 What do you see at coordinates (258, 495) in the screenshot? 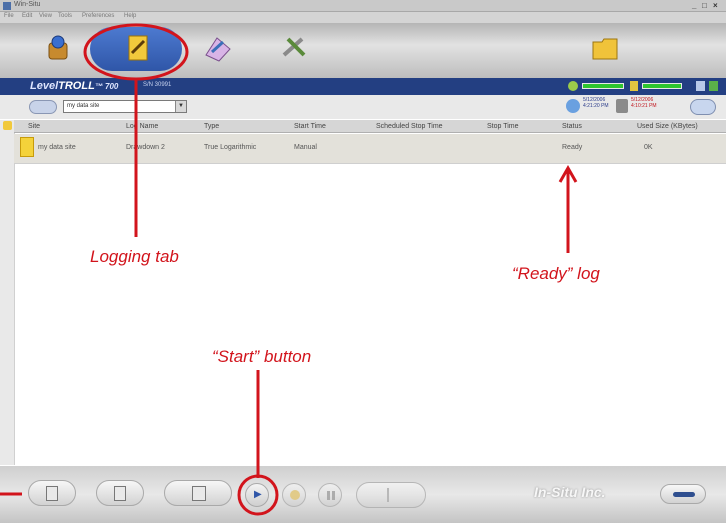
I see `start-button-circle` at bounding box center [258, 495].